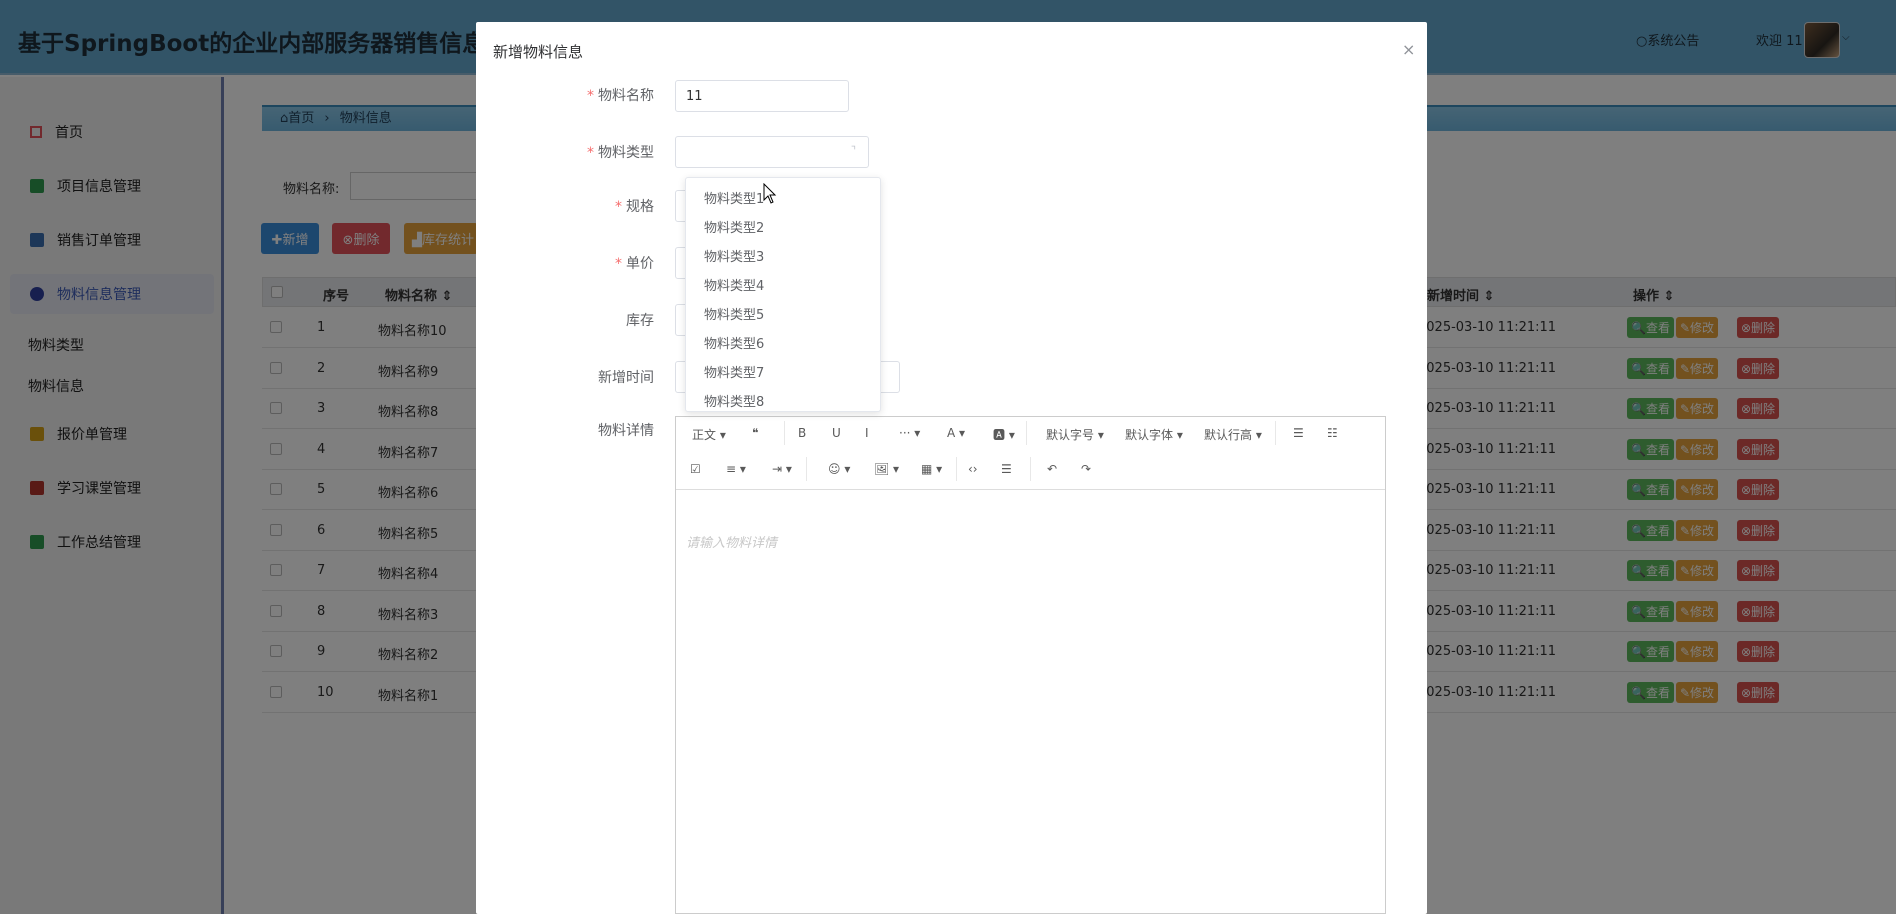 This screenshot has width=1896, height=914. What do you see at coordinates (695, 469) in the screenshot?
I see `todo-icon: ☑` at bounding box center [695, 469].